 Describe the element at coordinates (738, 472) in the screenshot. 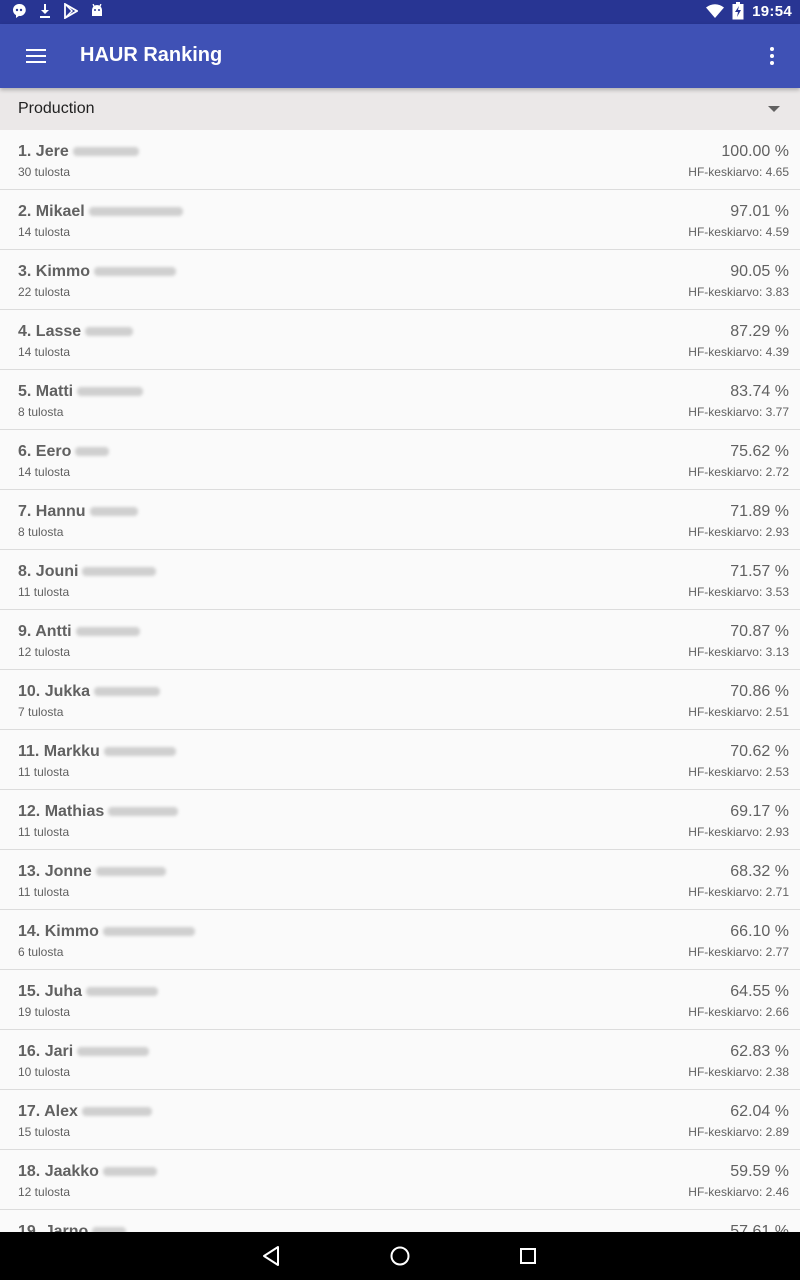

I see `hit-factor-average: HF-keskiarvo: 2.72` at that location.